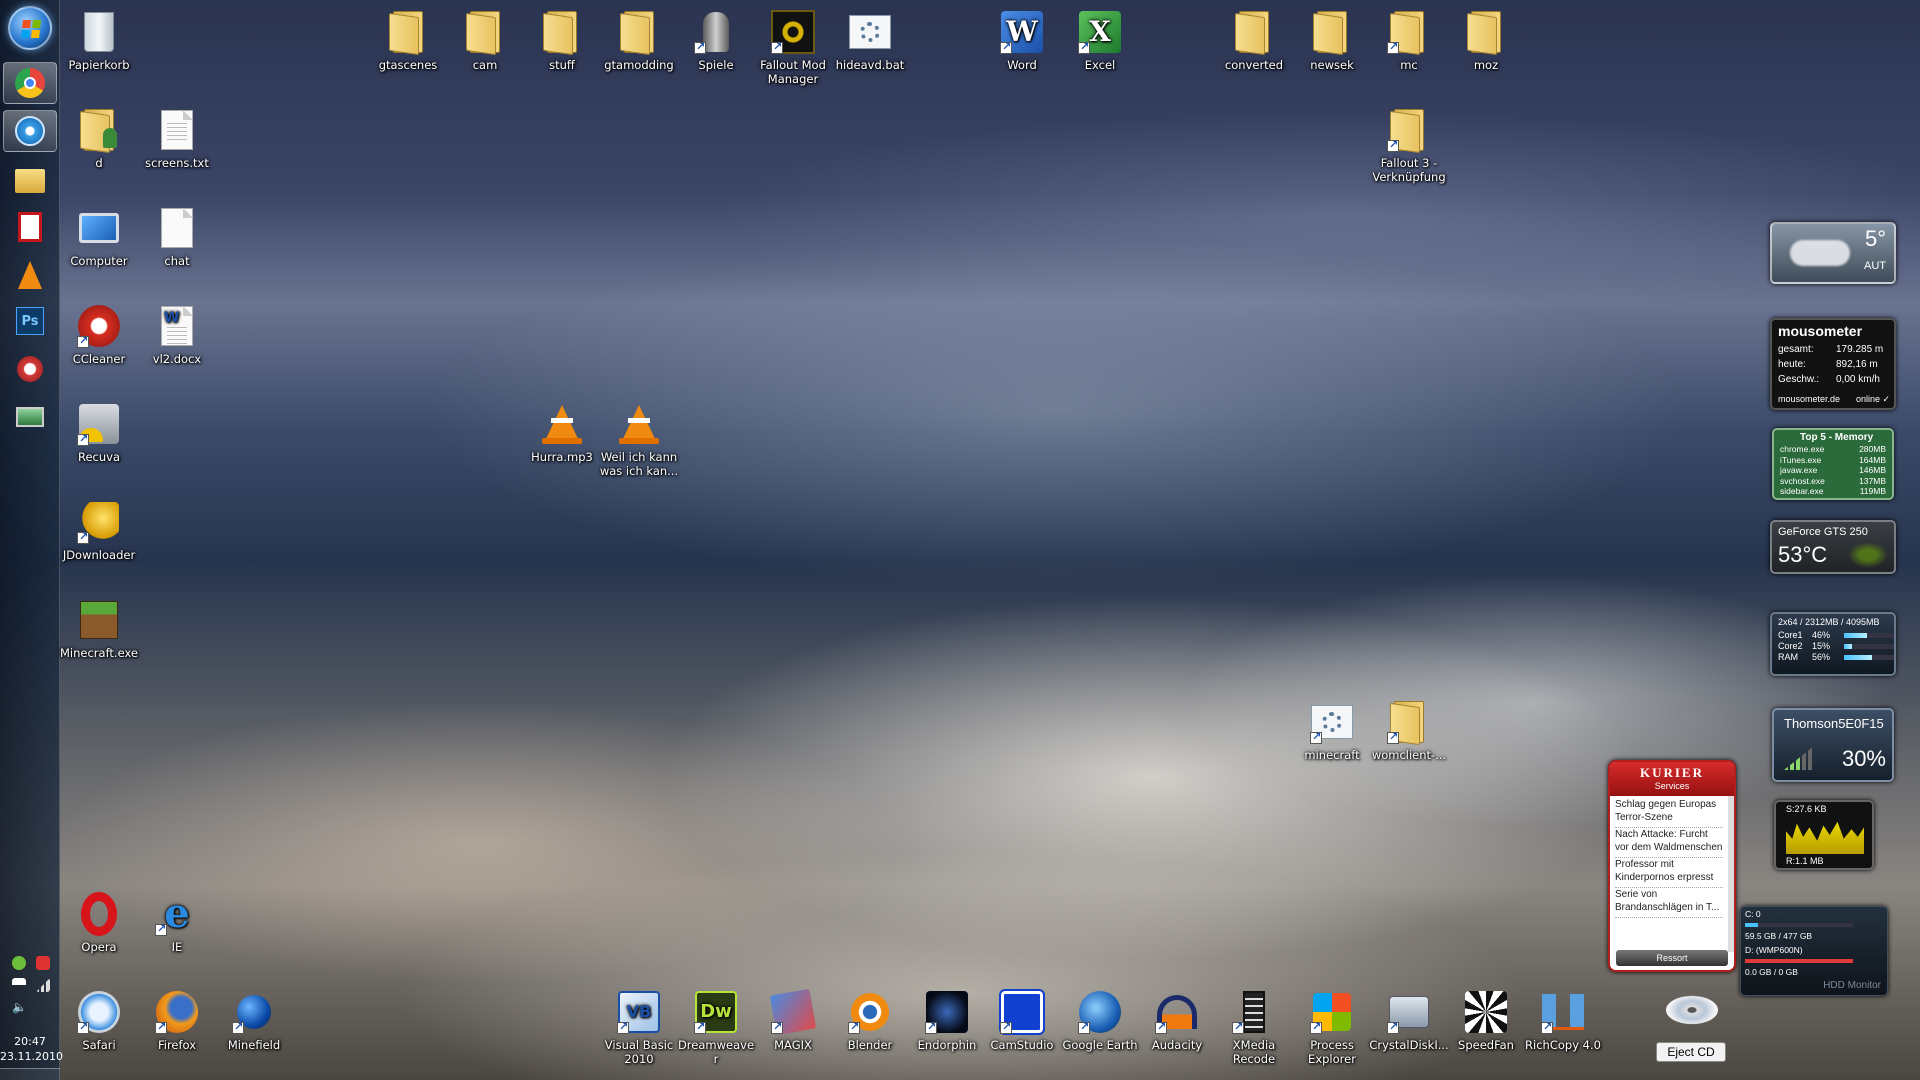 This screenshot has width=1920, height=1080. Describe the element at coordinates (562, 432) in the screenshot. I see `desktop-icon-hurra-mp3: Hurra.mp3` at that location.